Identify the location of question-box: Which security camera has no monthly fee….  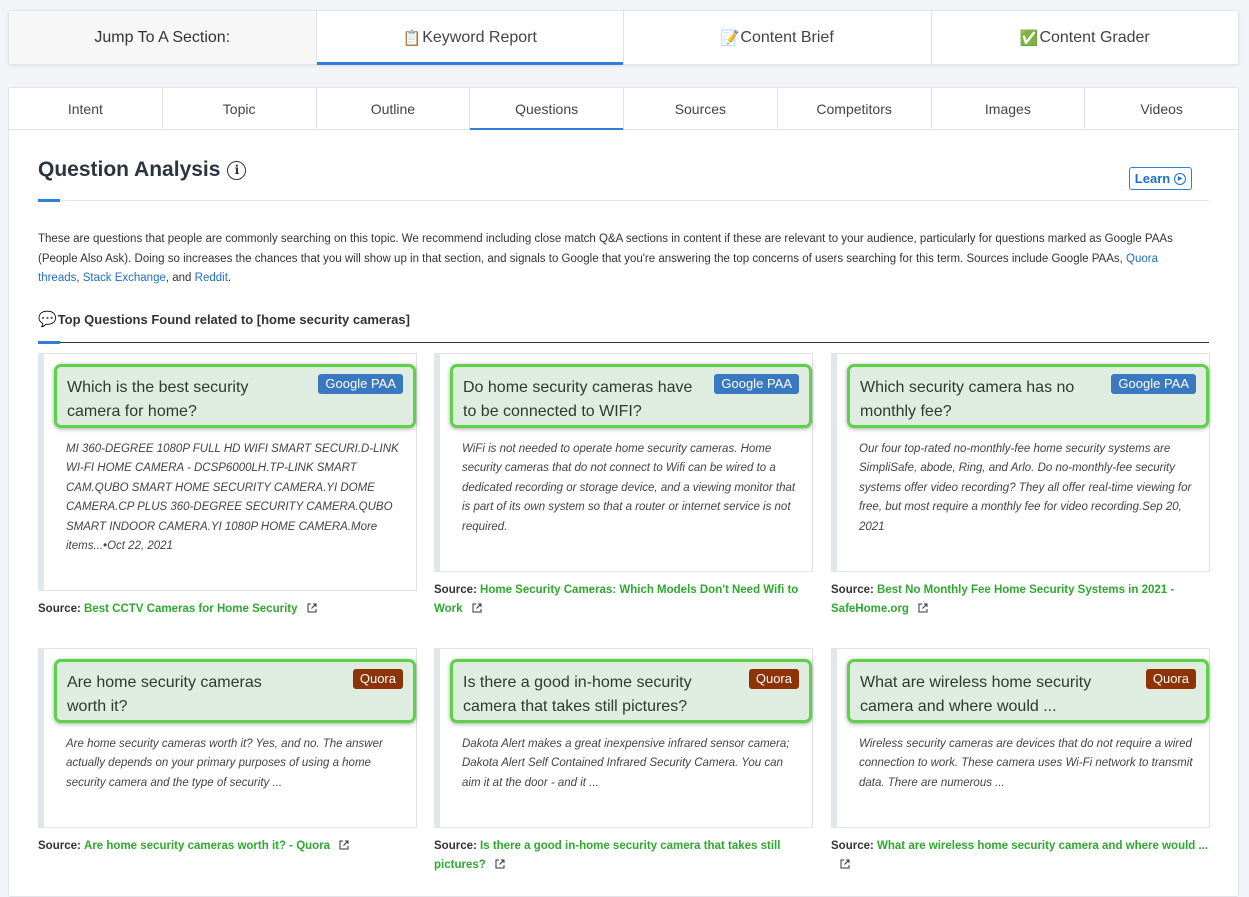
(1028, 396).